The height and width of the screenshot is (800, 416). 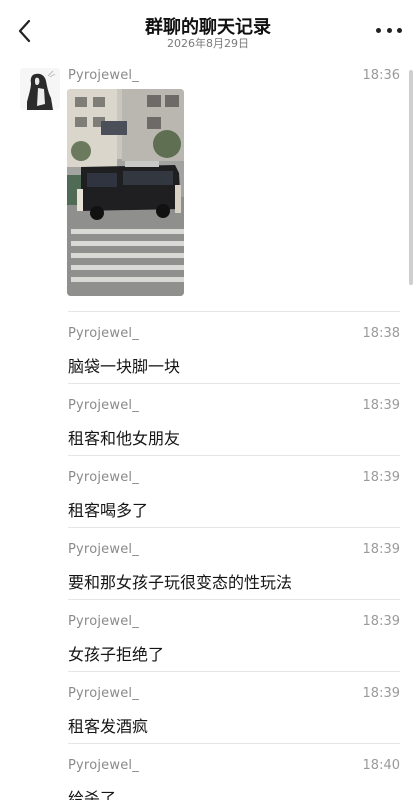 What do you see at coordinates (116, 654) in the screenshot?
I see `message-text: 女孩子拒绝了` at bounding box center [116, 654].